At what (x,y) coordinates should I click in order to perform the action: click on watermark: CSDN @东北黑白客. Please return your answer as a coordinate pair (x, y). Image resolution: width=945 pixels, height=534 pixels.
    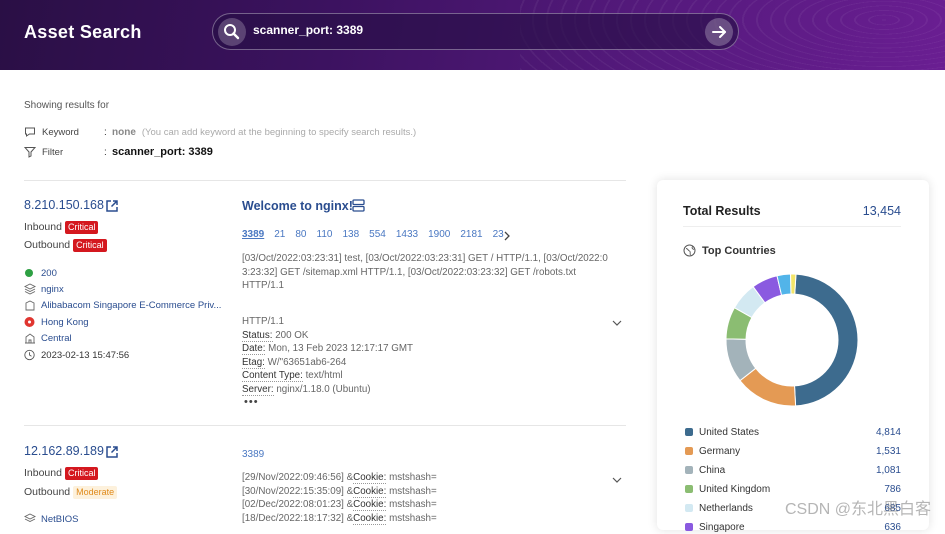
    Looking at the image, I should click on (858, 507).